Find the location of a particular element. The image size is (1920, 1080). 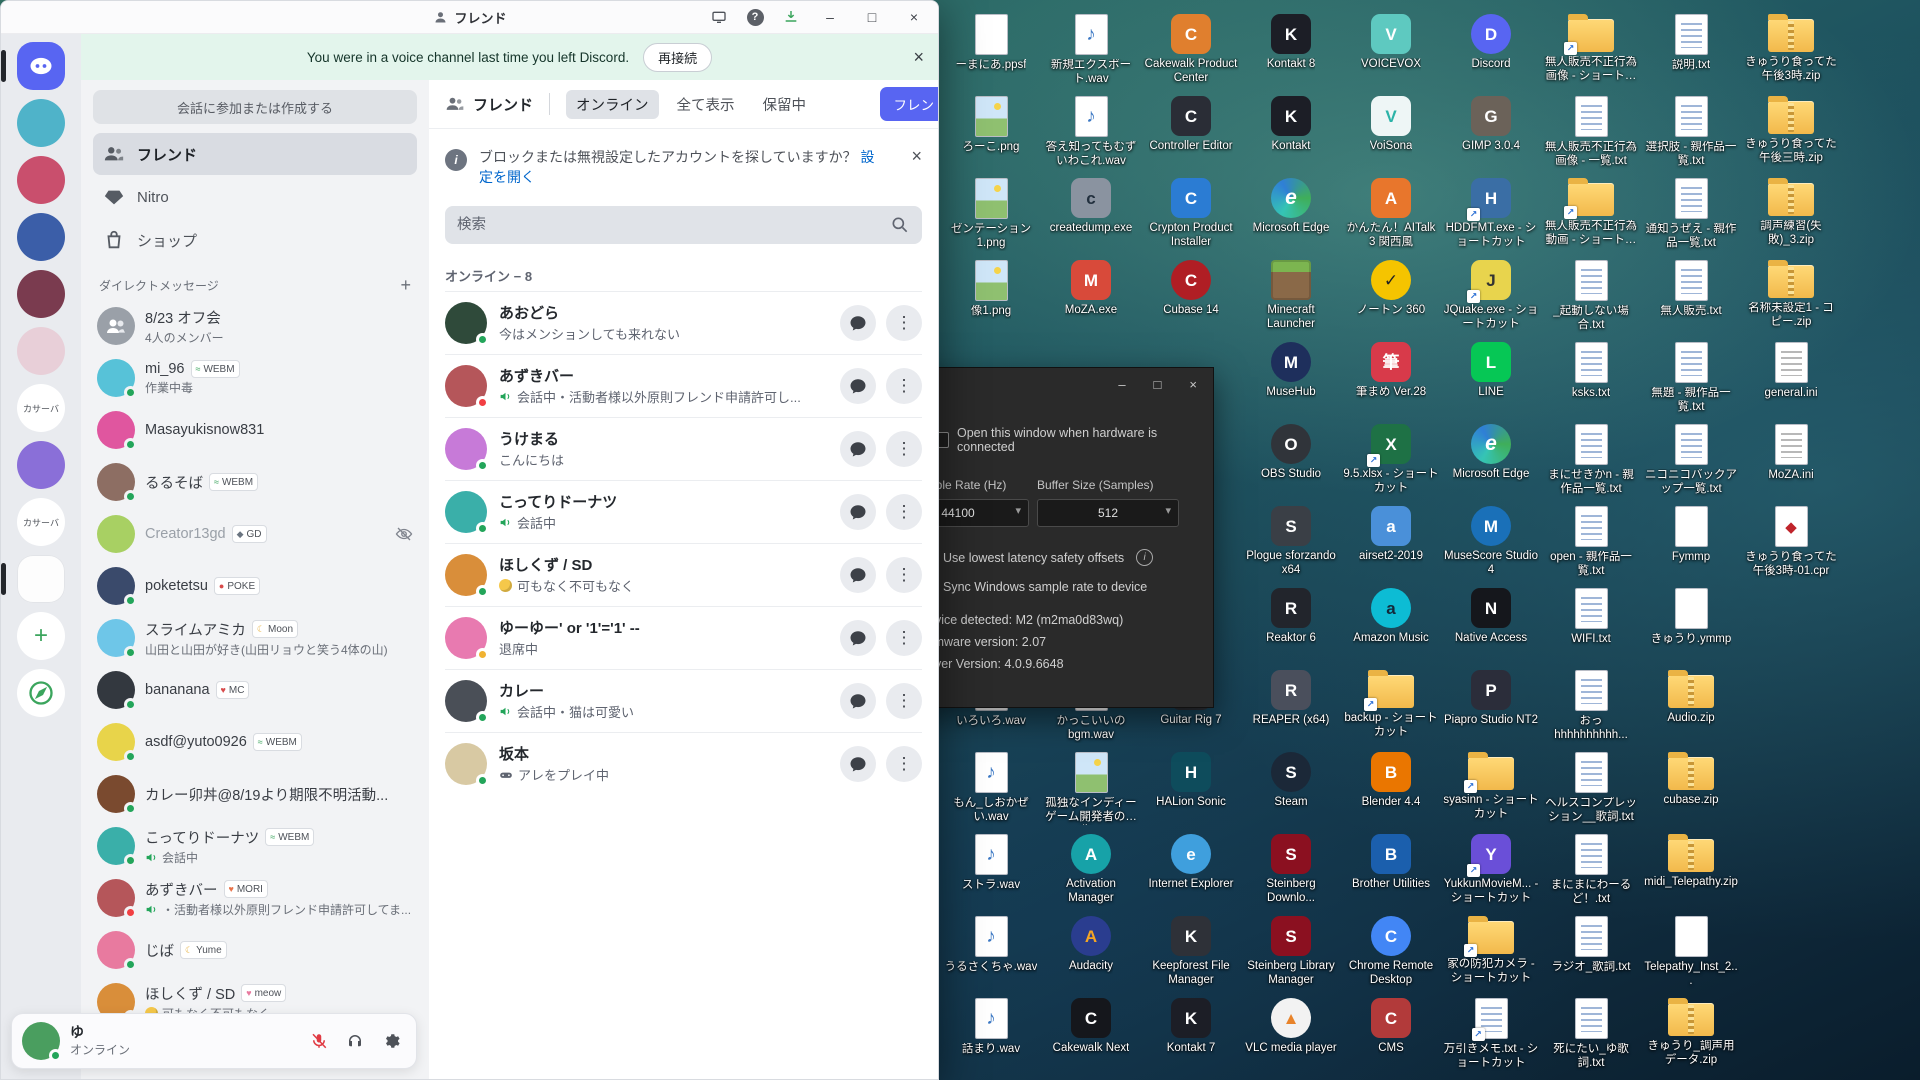

desktop-icon: S Plogue sforzando x64 is located at coordinates (1291, 545).